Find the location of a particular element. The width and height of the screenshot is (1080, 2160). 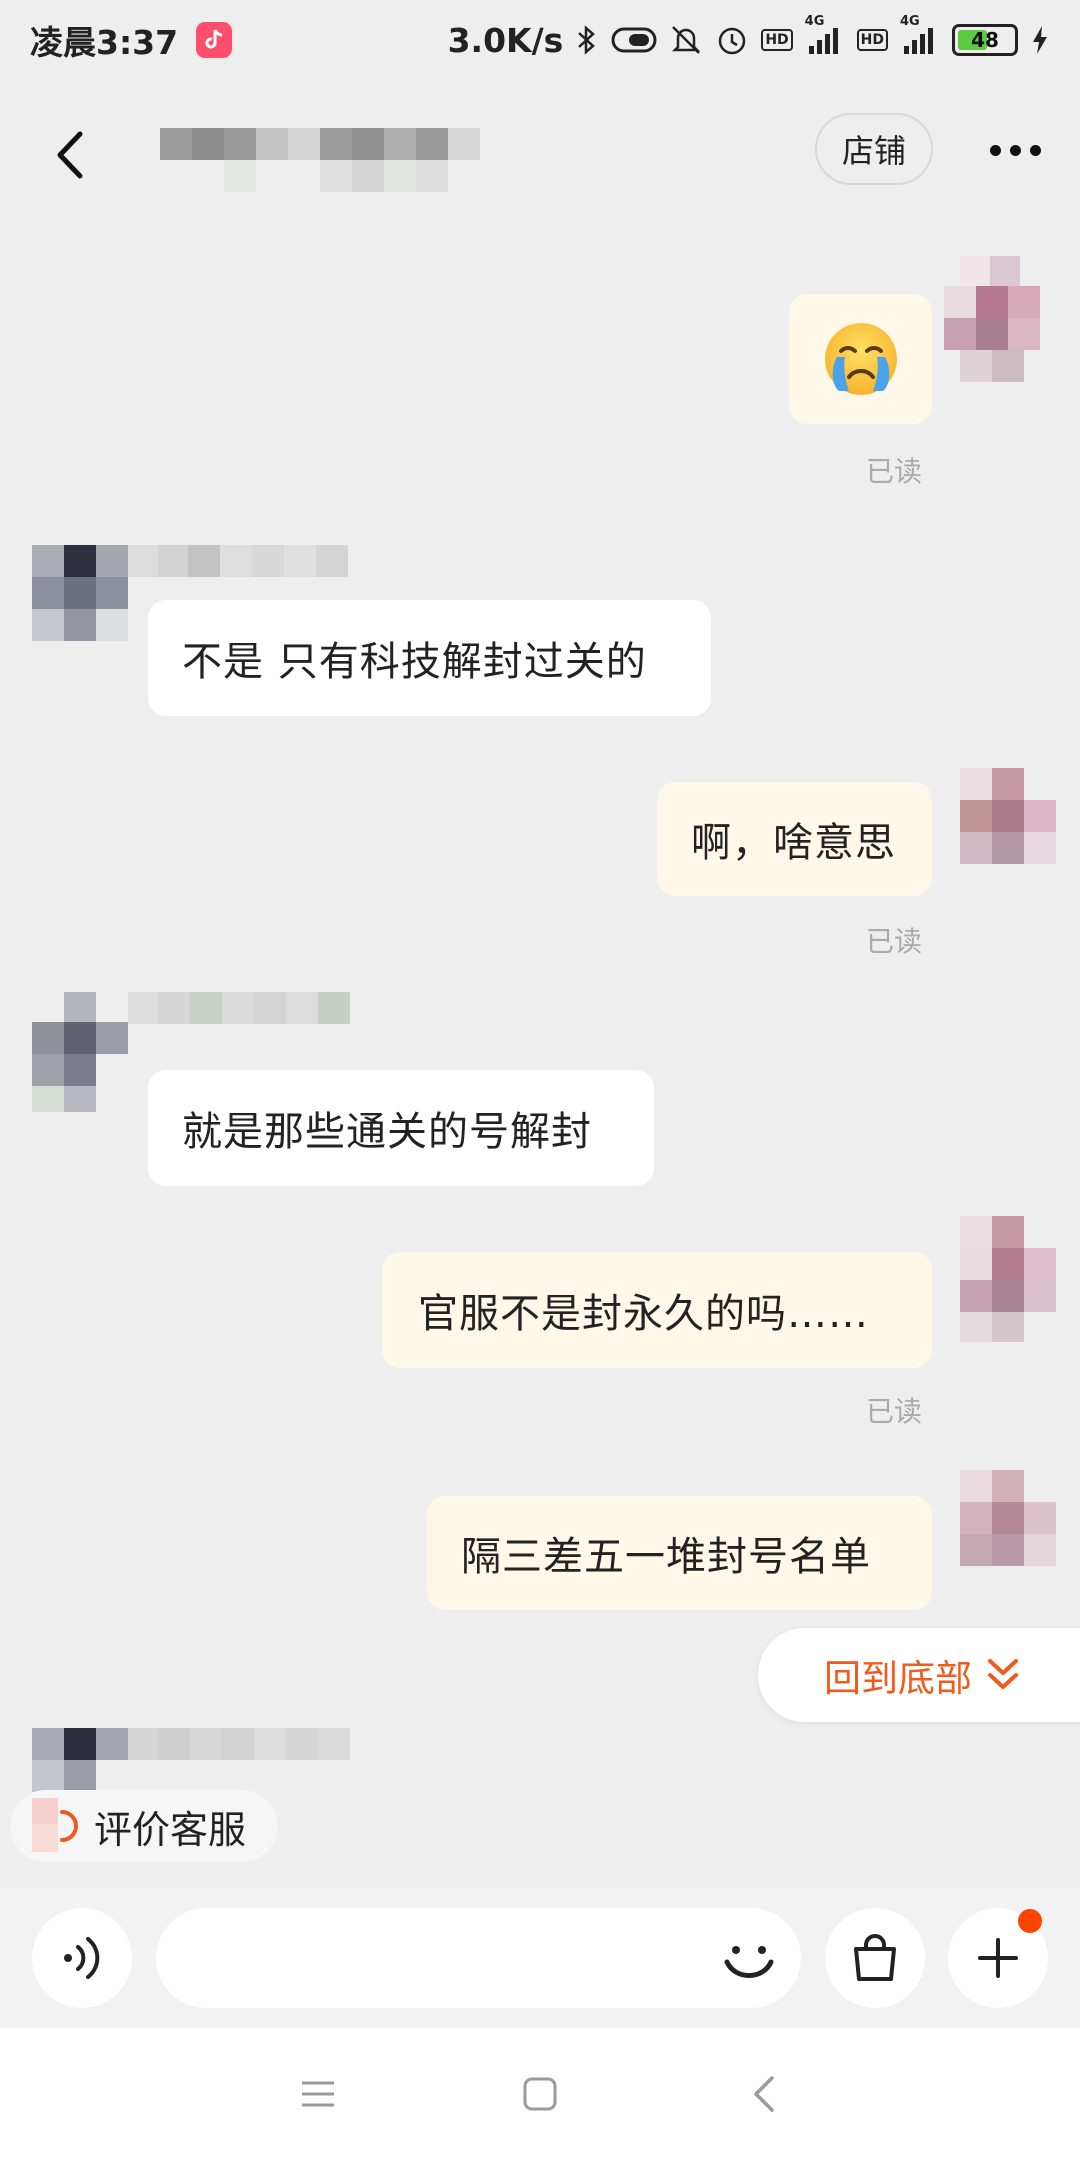

battery-level: 48 is located at coordinates (985, 40).